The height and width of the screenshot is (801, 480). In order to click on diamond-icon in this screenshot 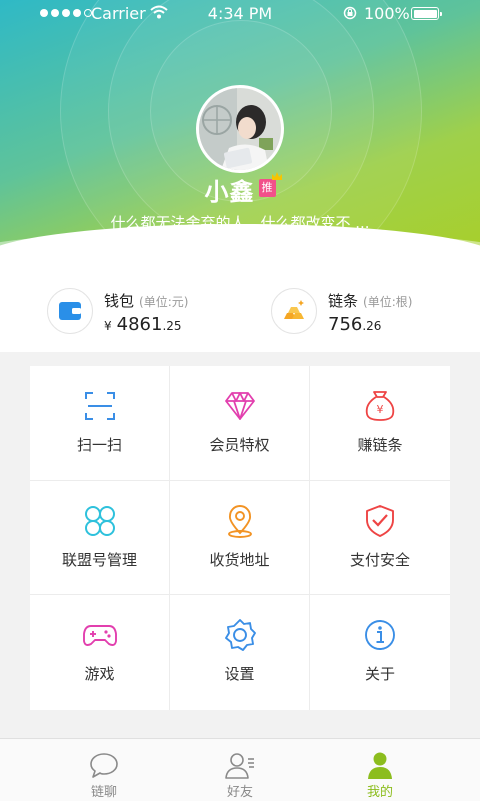, I will do `click(239, 406)`.